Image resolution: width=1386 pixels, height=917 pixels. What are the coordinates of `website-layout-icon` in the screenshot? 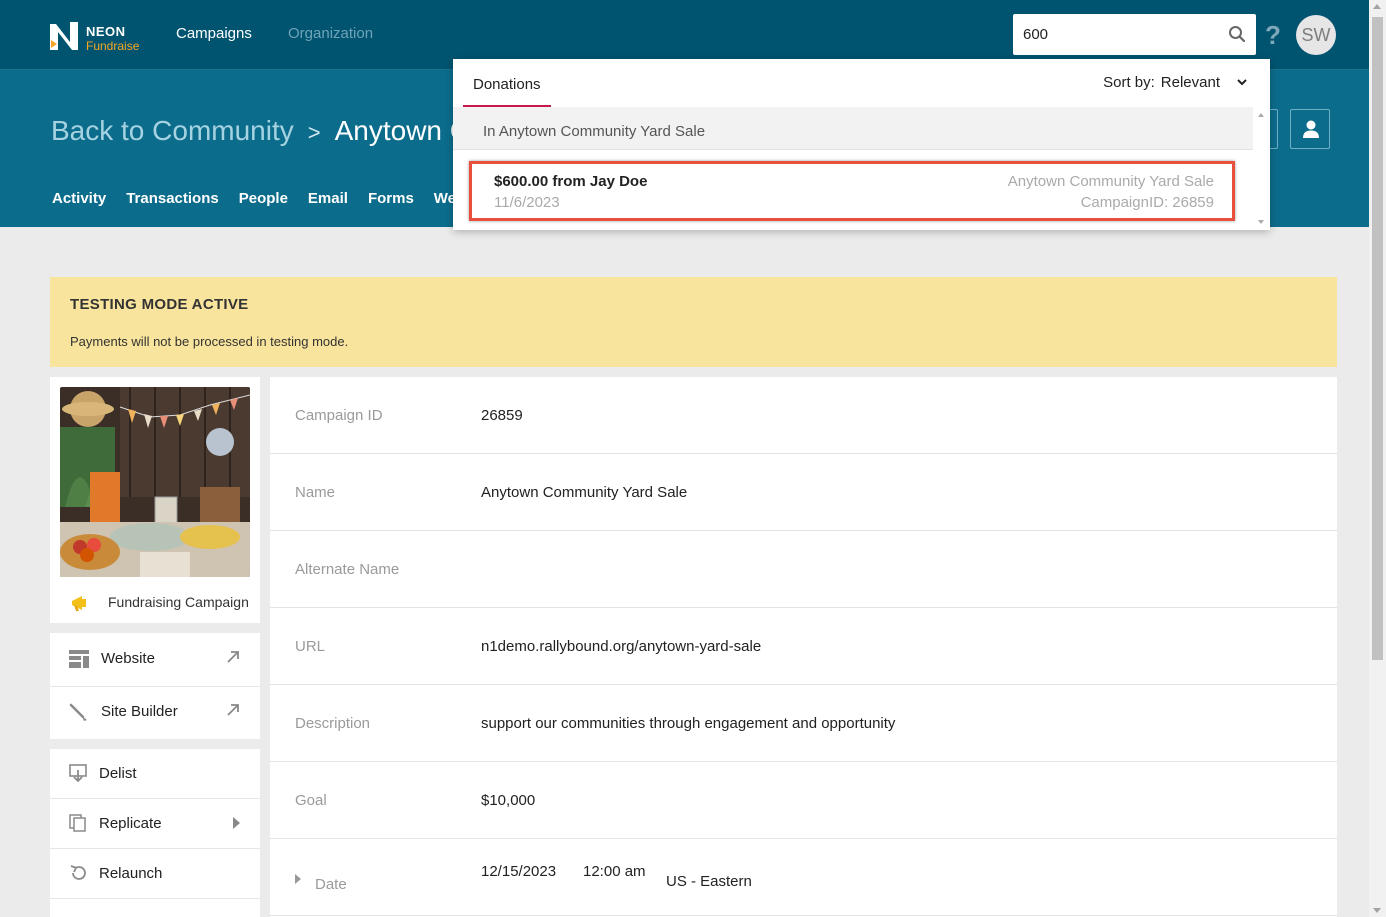 It's located at (79, 659).